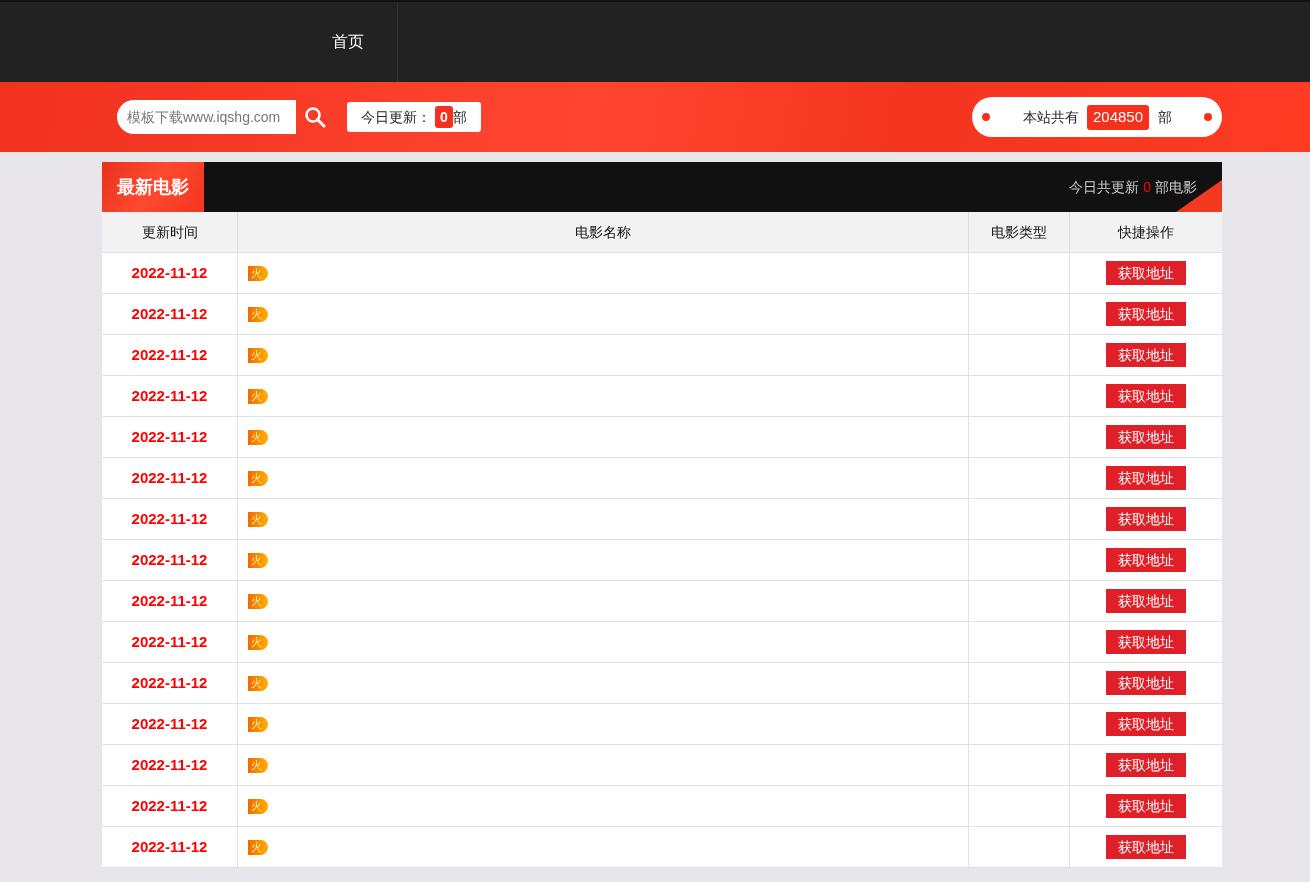 Image resolution: width=1310 pixels, height=882 pixels. What do you see at coordinates (1165, 117) in the screenshot?
I see `site-total-unit: 部` at bounding box center [1165, 117].